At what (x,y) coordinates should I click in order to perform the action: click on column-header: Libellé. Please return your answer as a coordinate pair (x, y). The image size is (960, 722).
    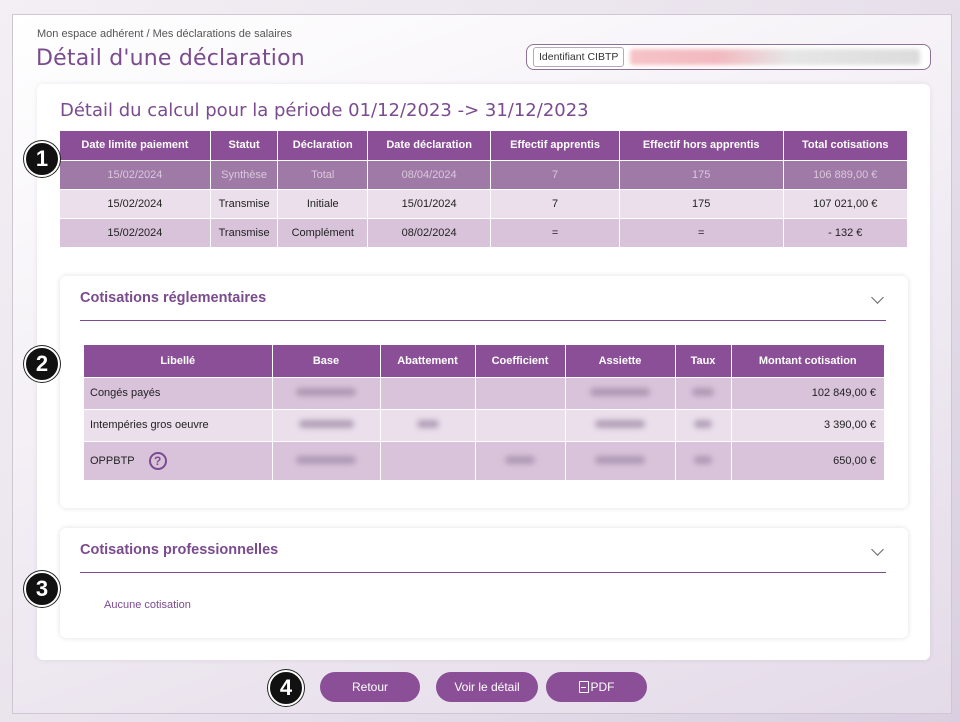
    Looking at the image, I should click on (178, 361).